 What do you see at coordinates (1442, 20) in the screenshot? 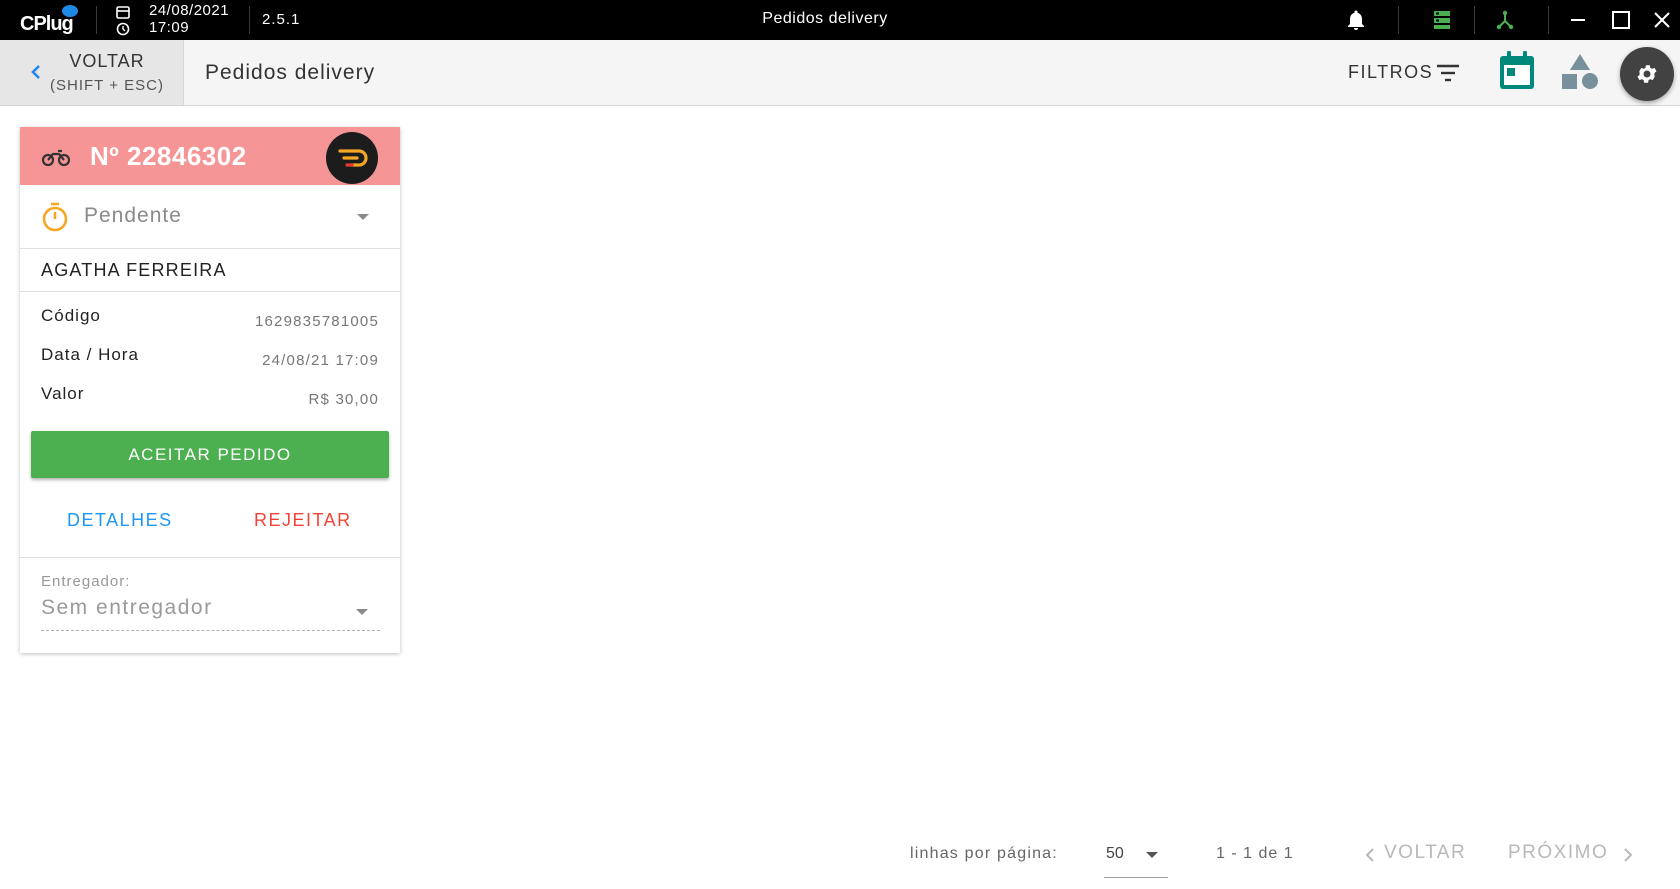
I see `server-icon` at bounding box center [1442, 20].